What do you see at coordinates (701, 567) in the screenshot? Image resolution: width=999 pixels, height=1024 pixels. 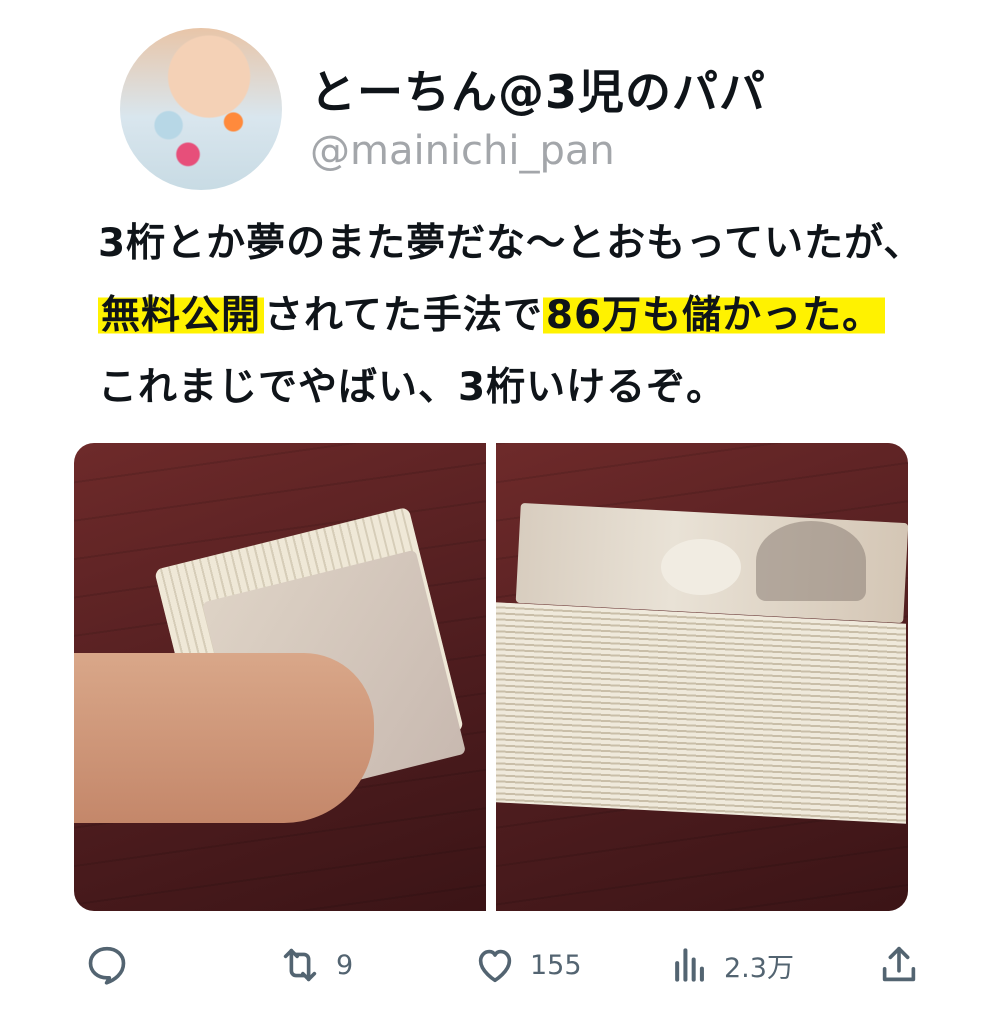 I see `banknote-watermark` at bounding box center [701, 567].